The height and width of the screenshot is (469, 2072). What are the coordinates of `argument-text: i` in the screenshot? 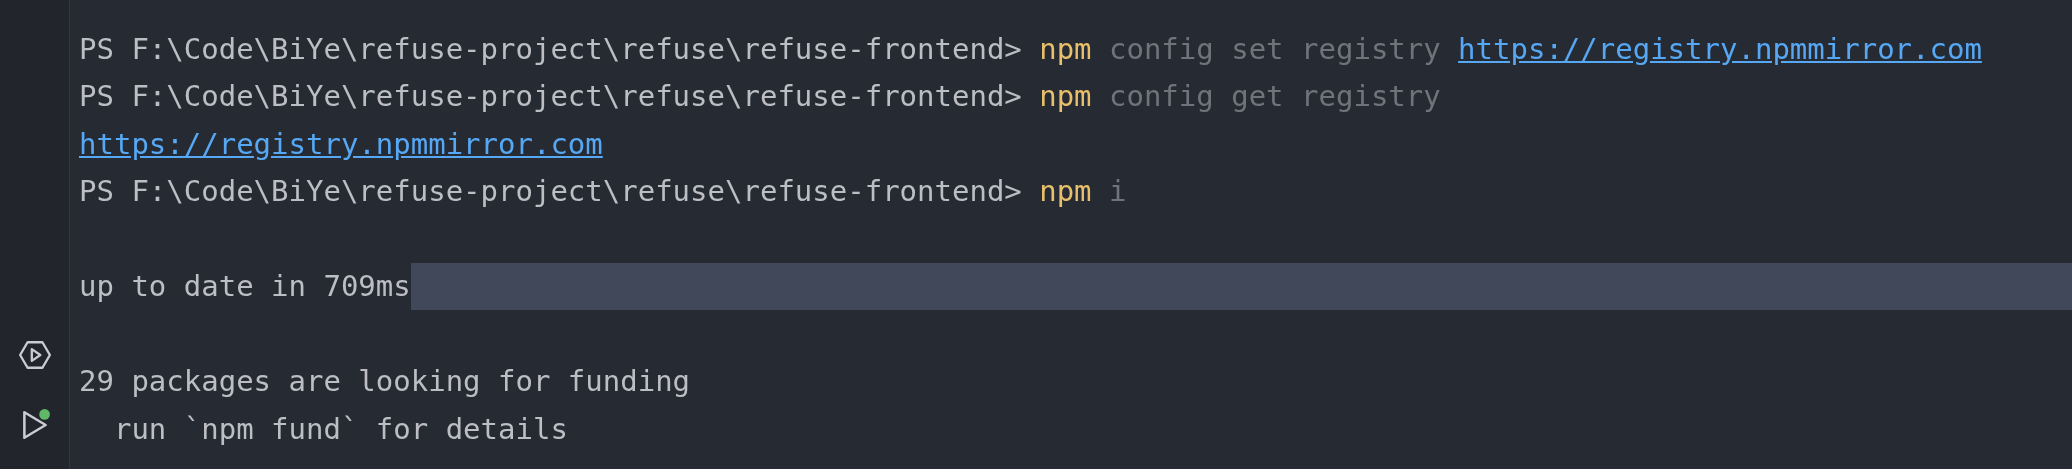 It's located at (1118, 191).